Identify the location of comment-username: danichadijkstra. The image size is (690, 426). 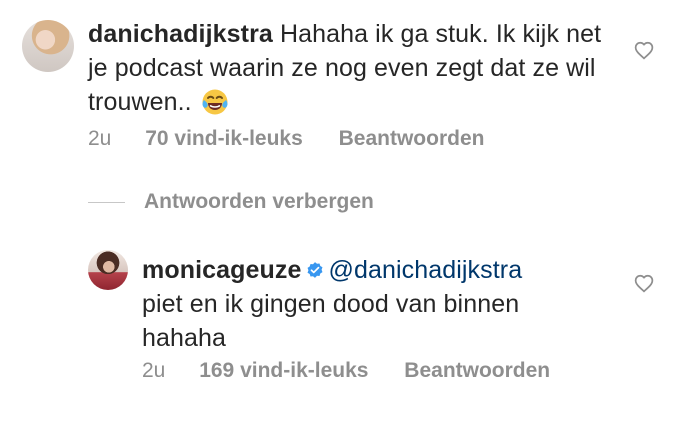
(180, 34).